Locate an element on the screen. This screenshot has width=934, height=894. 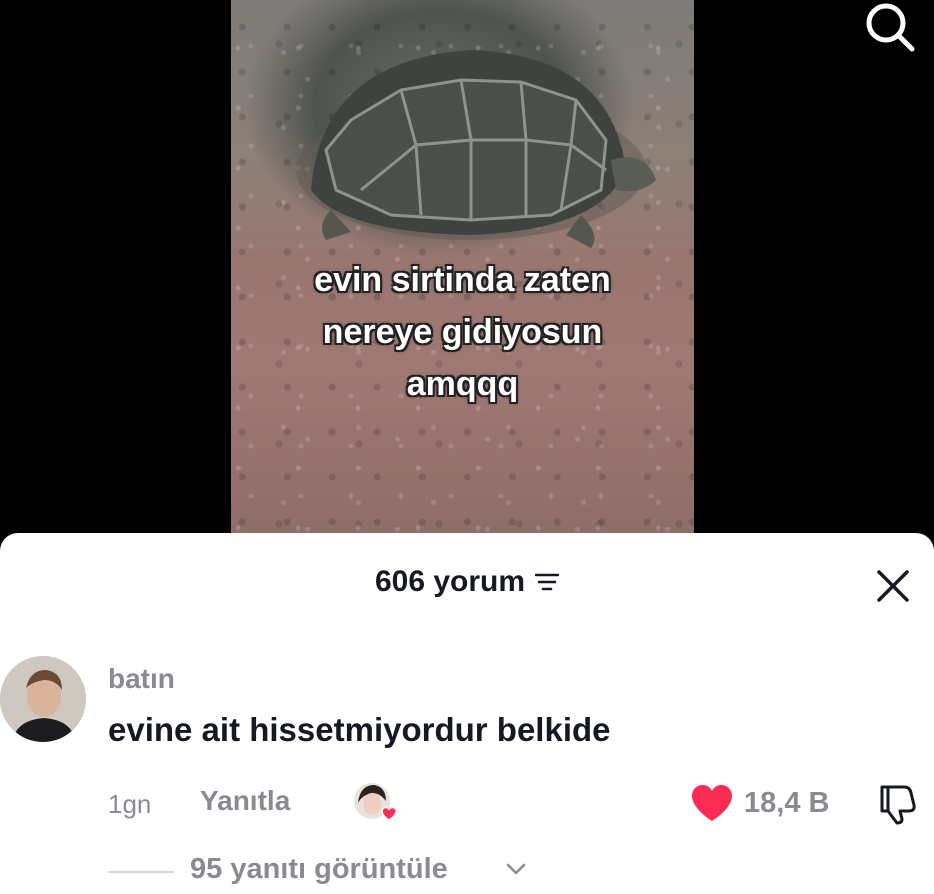
creator-liked-badge is located at coordinates (375, 802).